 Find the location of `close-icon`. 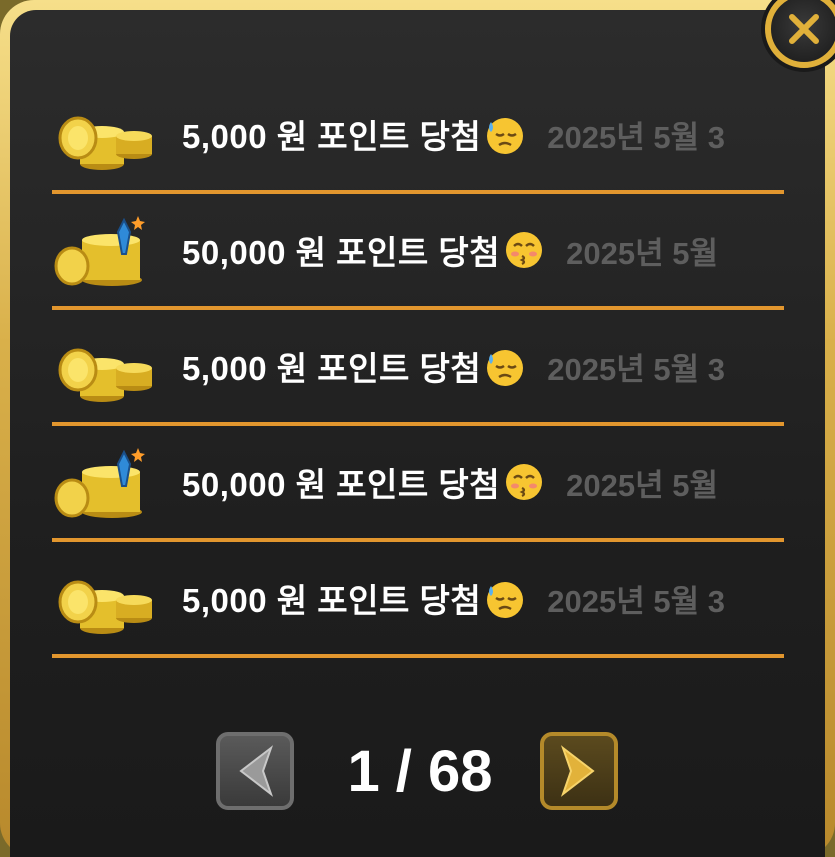

close-icon is located at coordinates (804, 29).